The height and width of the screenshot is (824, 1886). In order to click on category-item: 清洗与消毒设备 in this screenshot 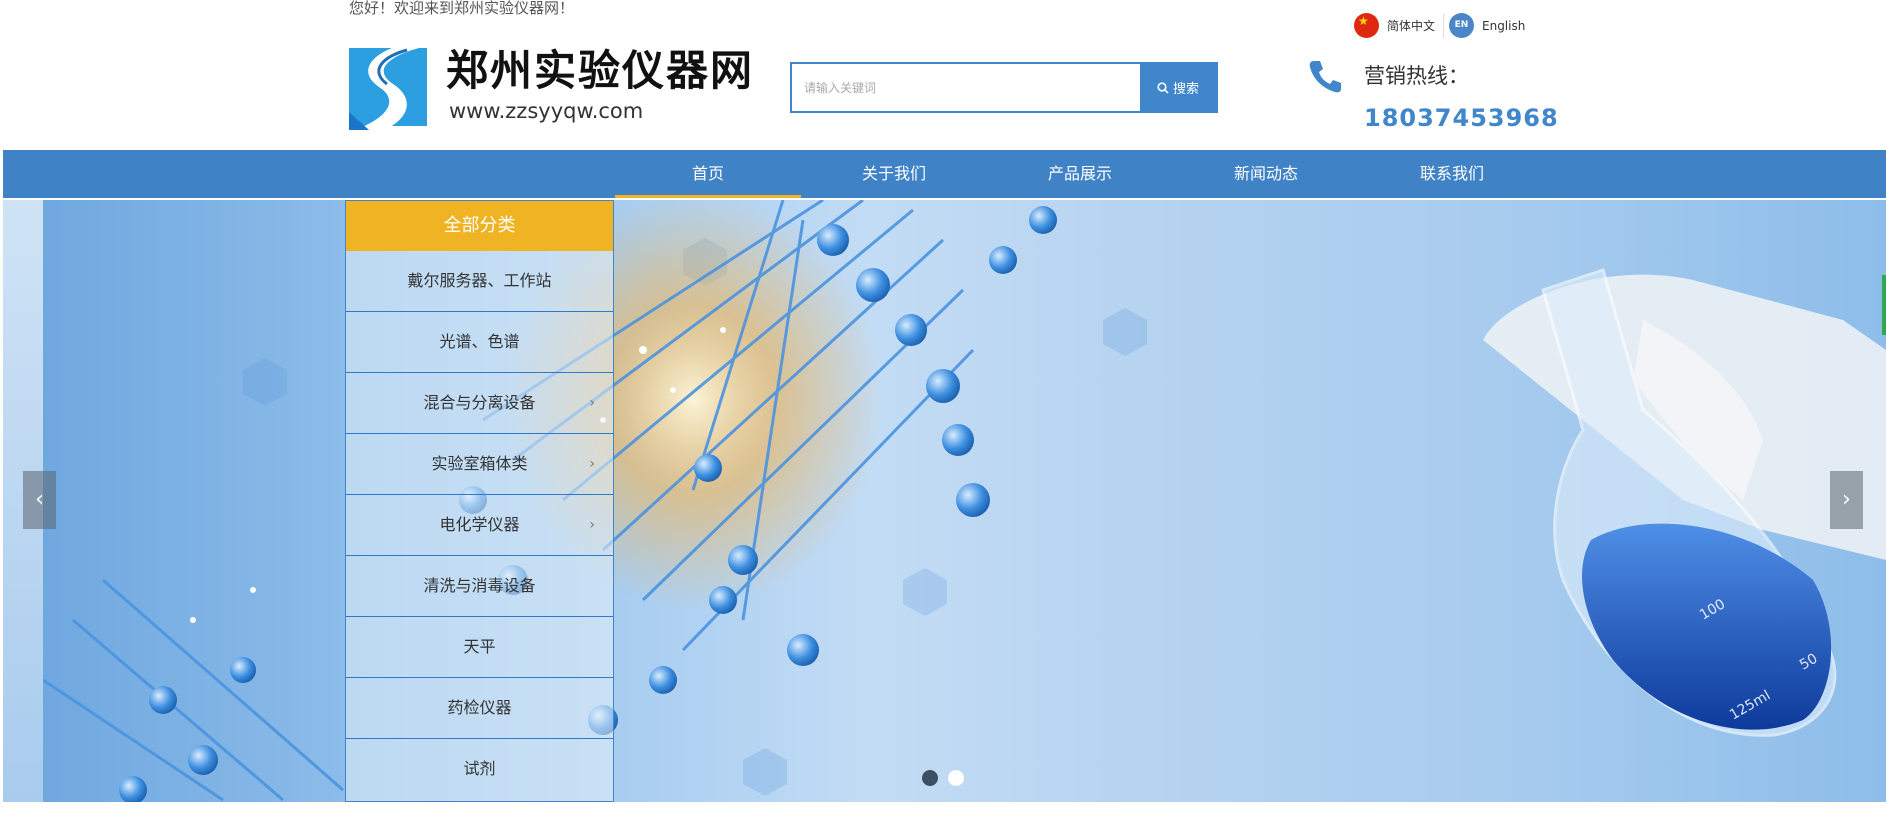, I will do `click(479, 586)`.